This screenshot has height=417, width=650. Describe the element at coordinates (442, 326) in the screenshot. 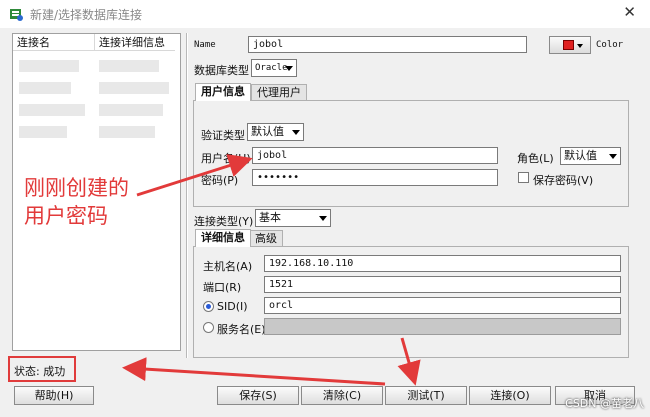

I see `service-name-input` at that location.